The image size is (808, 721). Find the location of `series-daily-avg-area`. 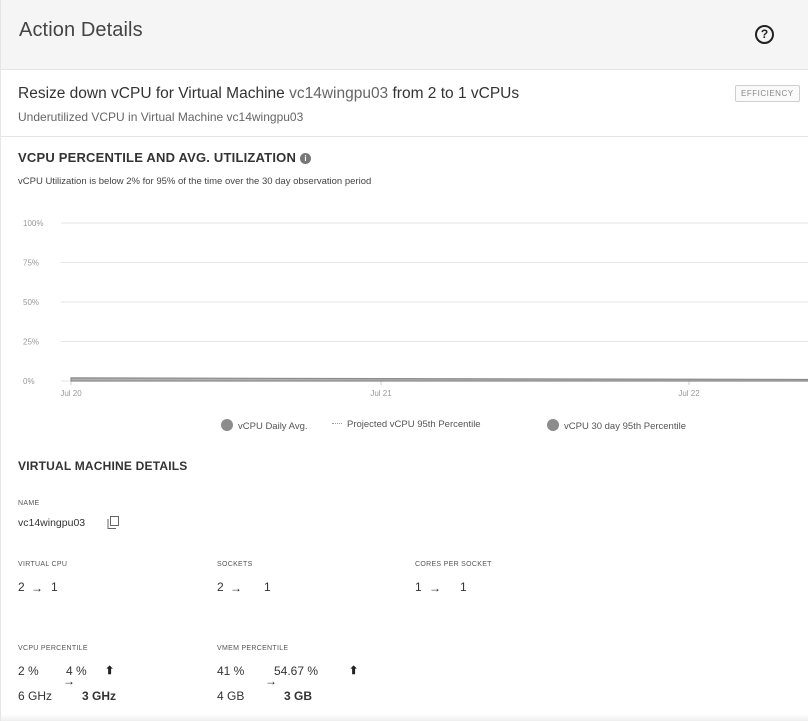

series-daily-avg-area is located at coordinates (439, 379).